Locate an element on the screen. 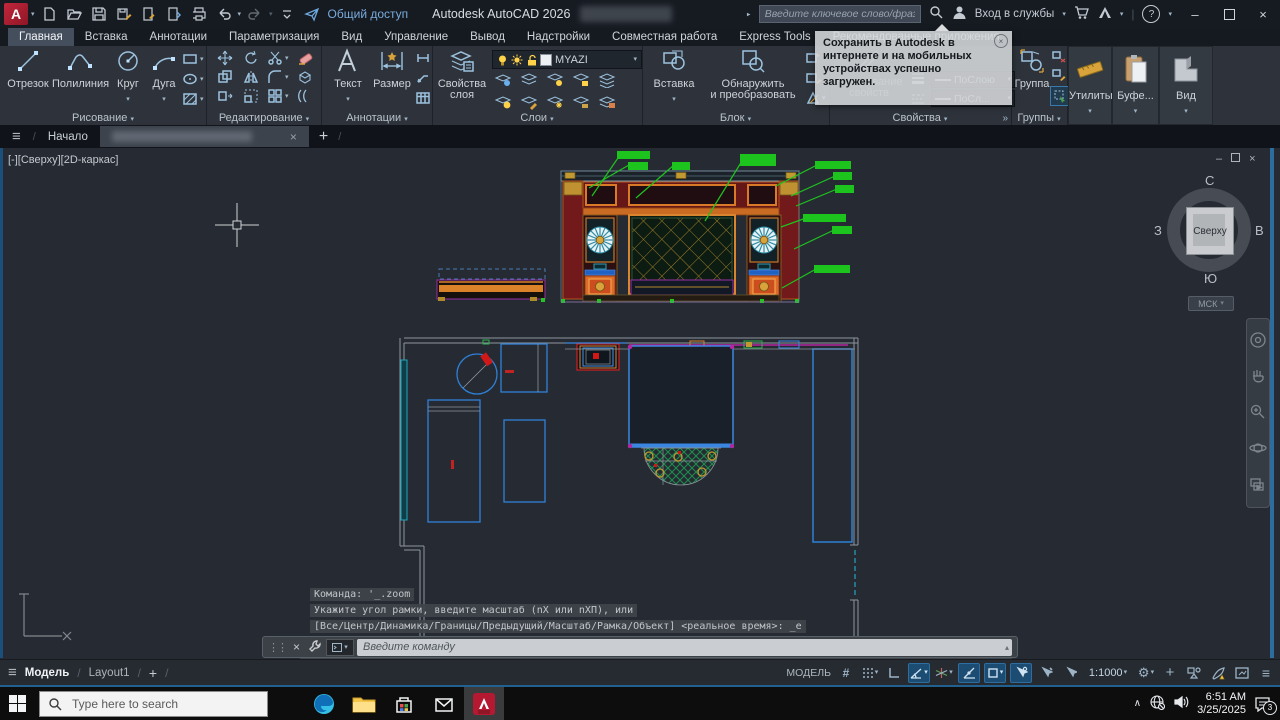 This screenshot has height=720, width=1280. layer-isolate-button is located at coordinates (503, 80).